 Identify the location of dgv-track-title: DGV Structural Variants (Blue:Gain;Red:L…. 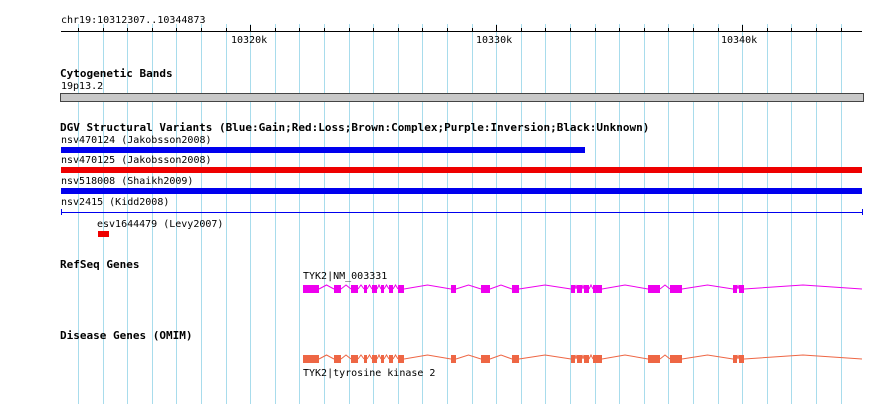
(355, 127).